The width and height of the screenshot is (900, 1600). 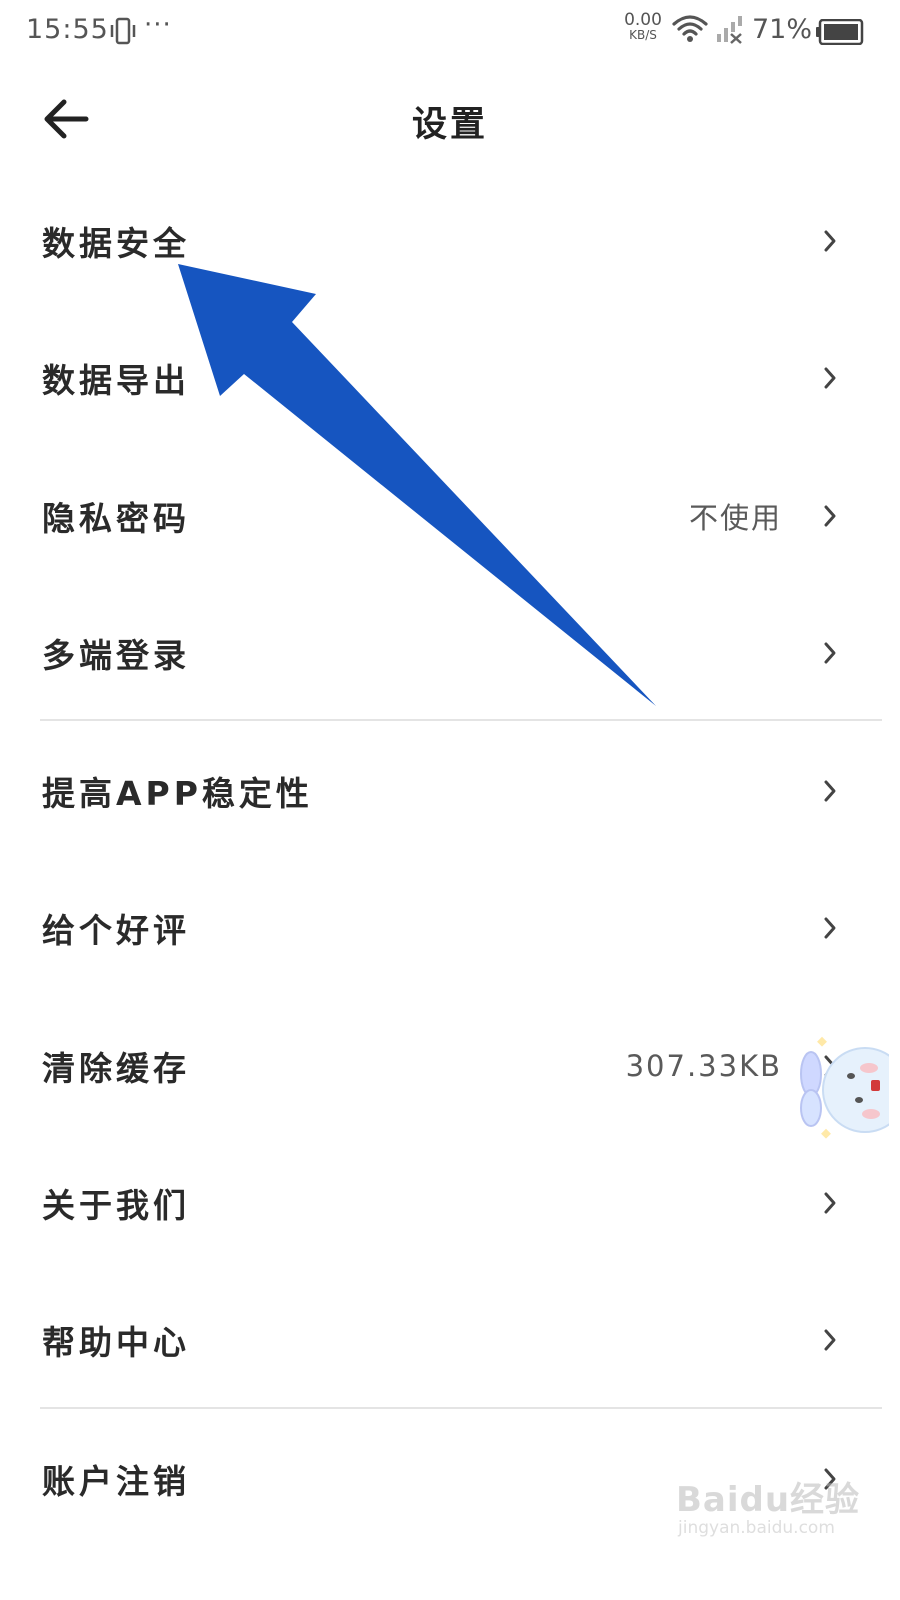 I want to click on settings-item-label: 数据安全, so click(x=116, y=243).